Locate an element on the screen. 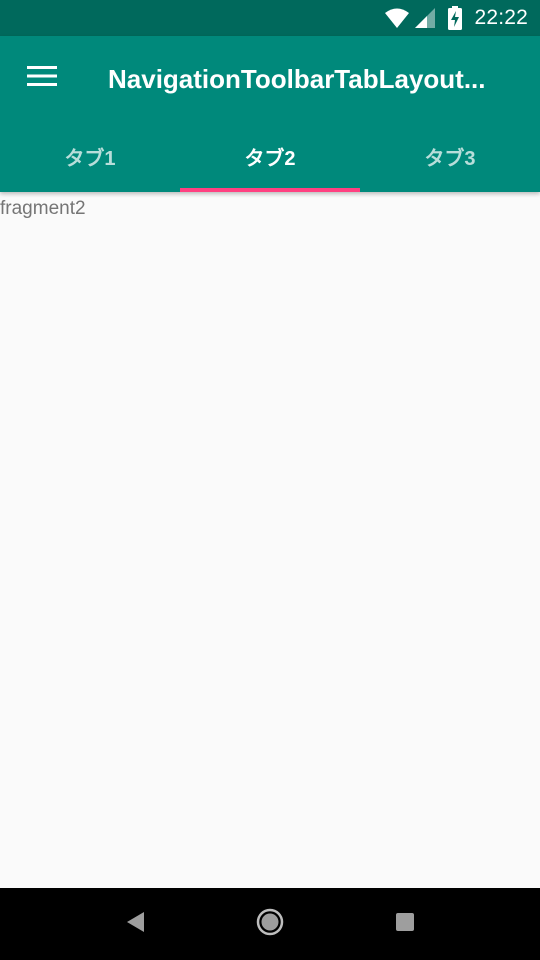  home-button is located at coordinates (270, 924).